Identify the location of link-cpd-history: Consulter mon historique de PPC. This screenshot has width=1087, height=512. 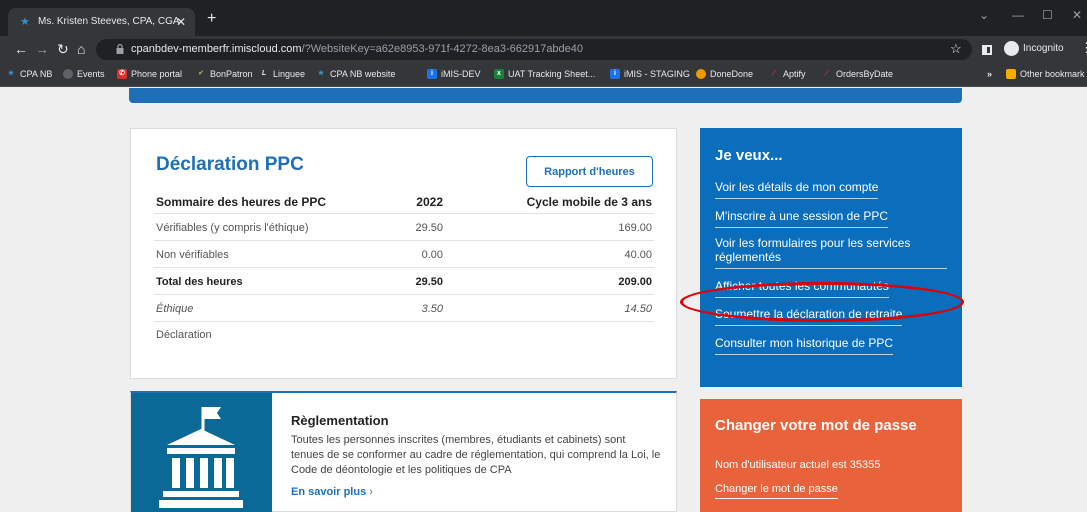
(804, 345).